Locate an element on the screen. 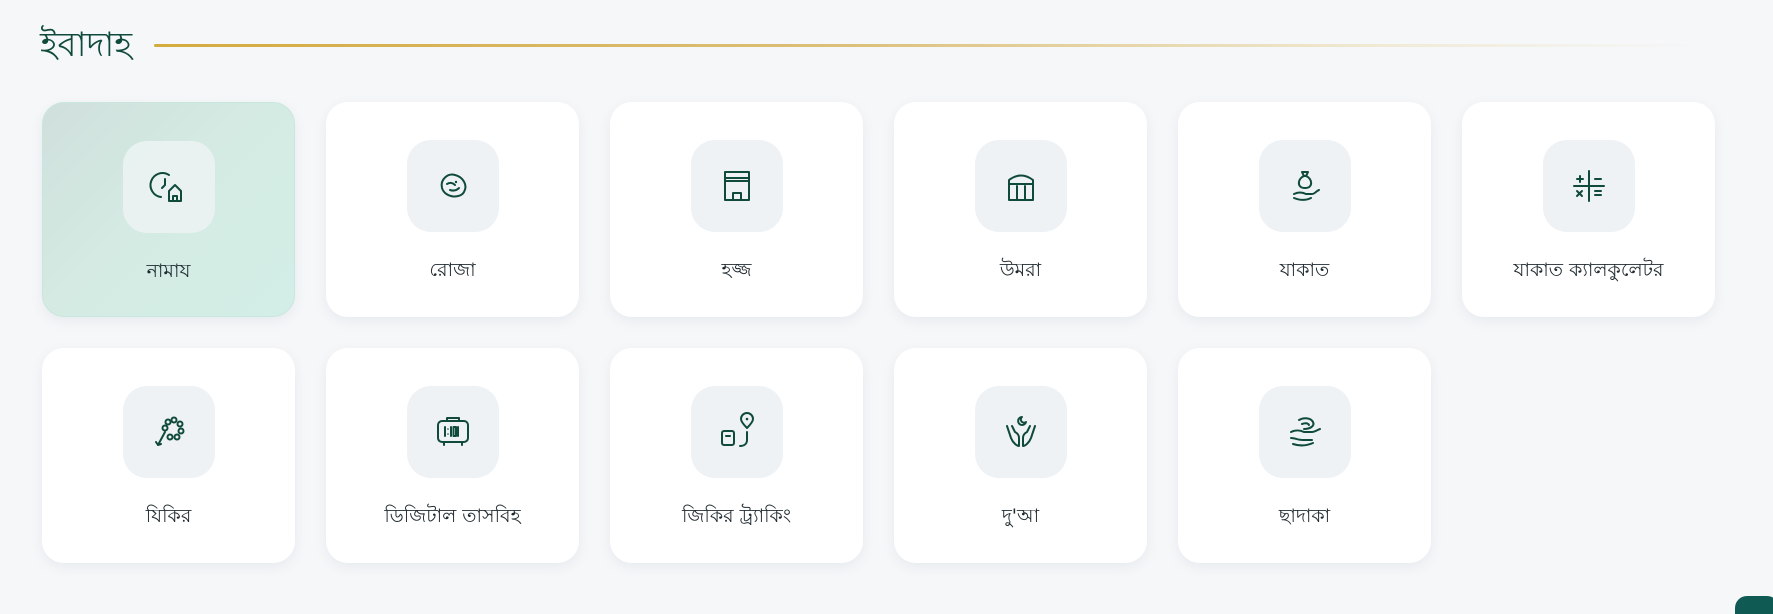 This screenshot has width=1773, height=614. card-zikir-tracking: জিকির ট্র্যাকিং is located at coordinates (736, 455).